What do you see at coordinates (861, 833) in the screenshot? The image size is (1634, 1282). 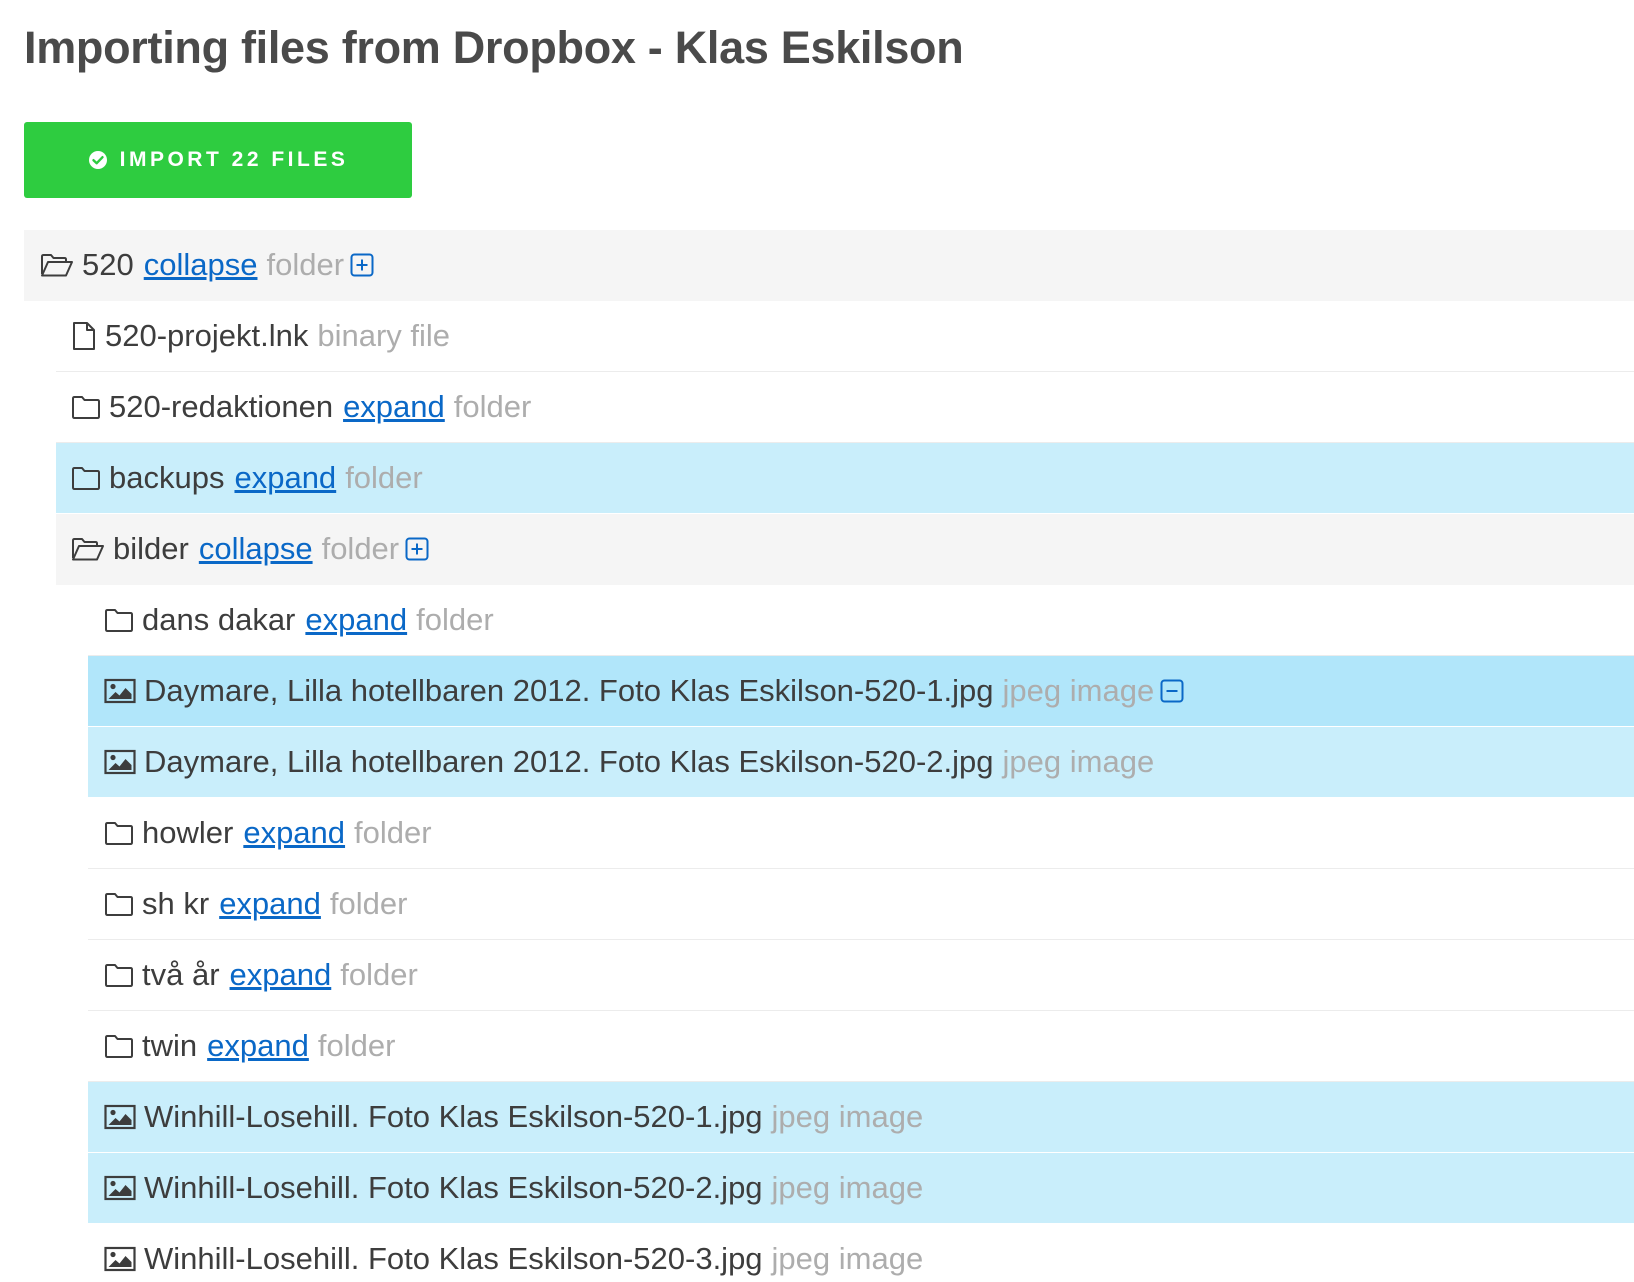 I see `folder-row: howler expand folder` at bounding box center [861, 833].